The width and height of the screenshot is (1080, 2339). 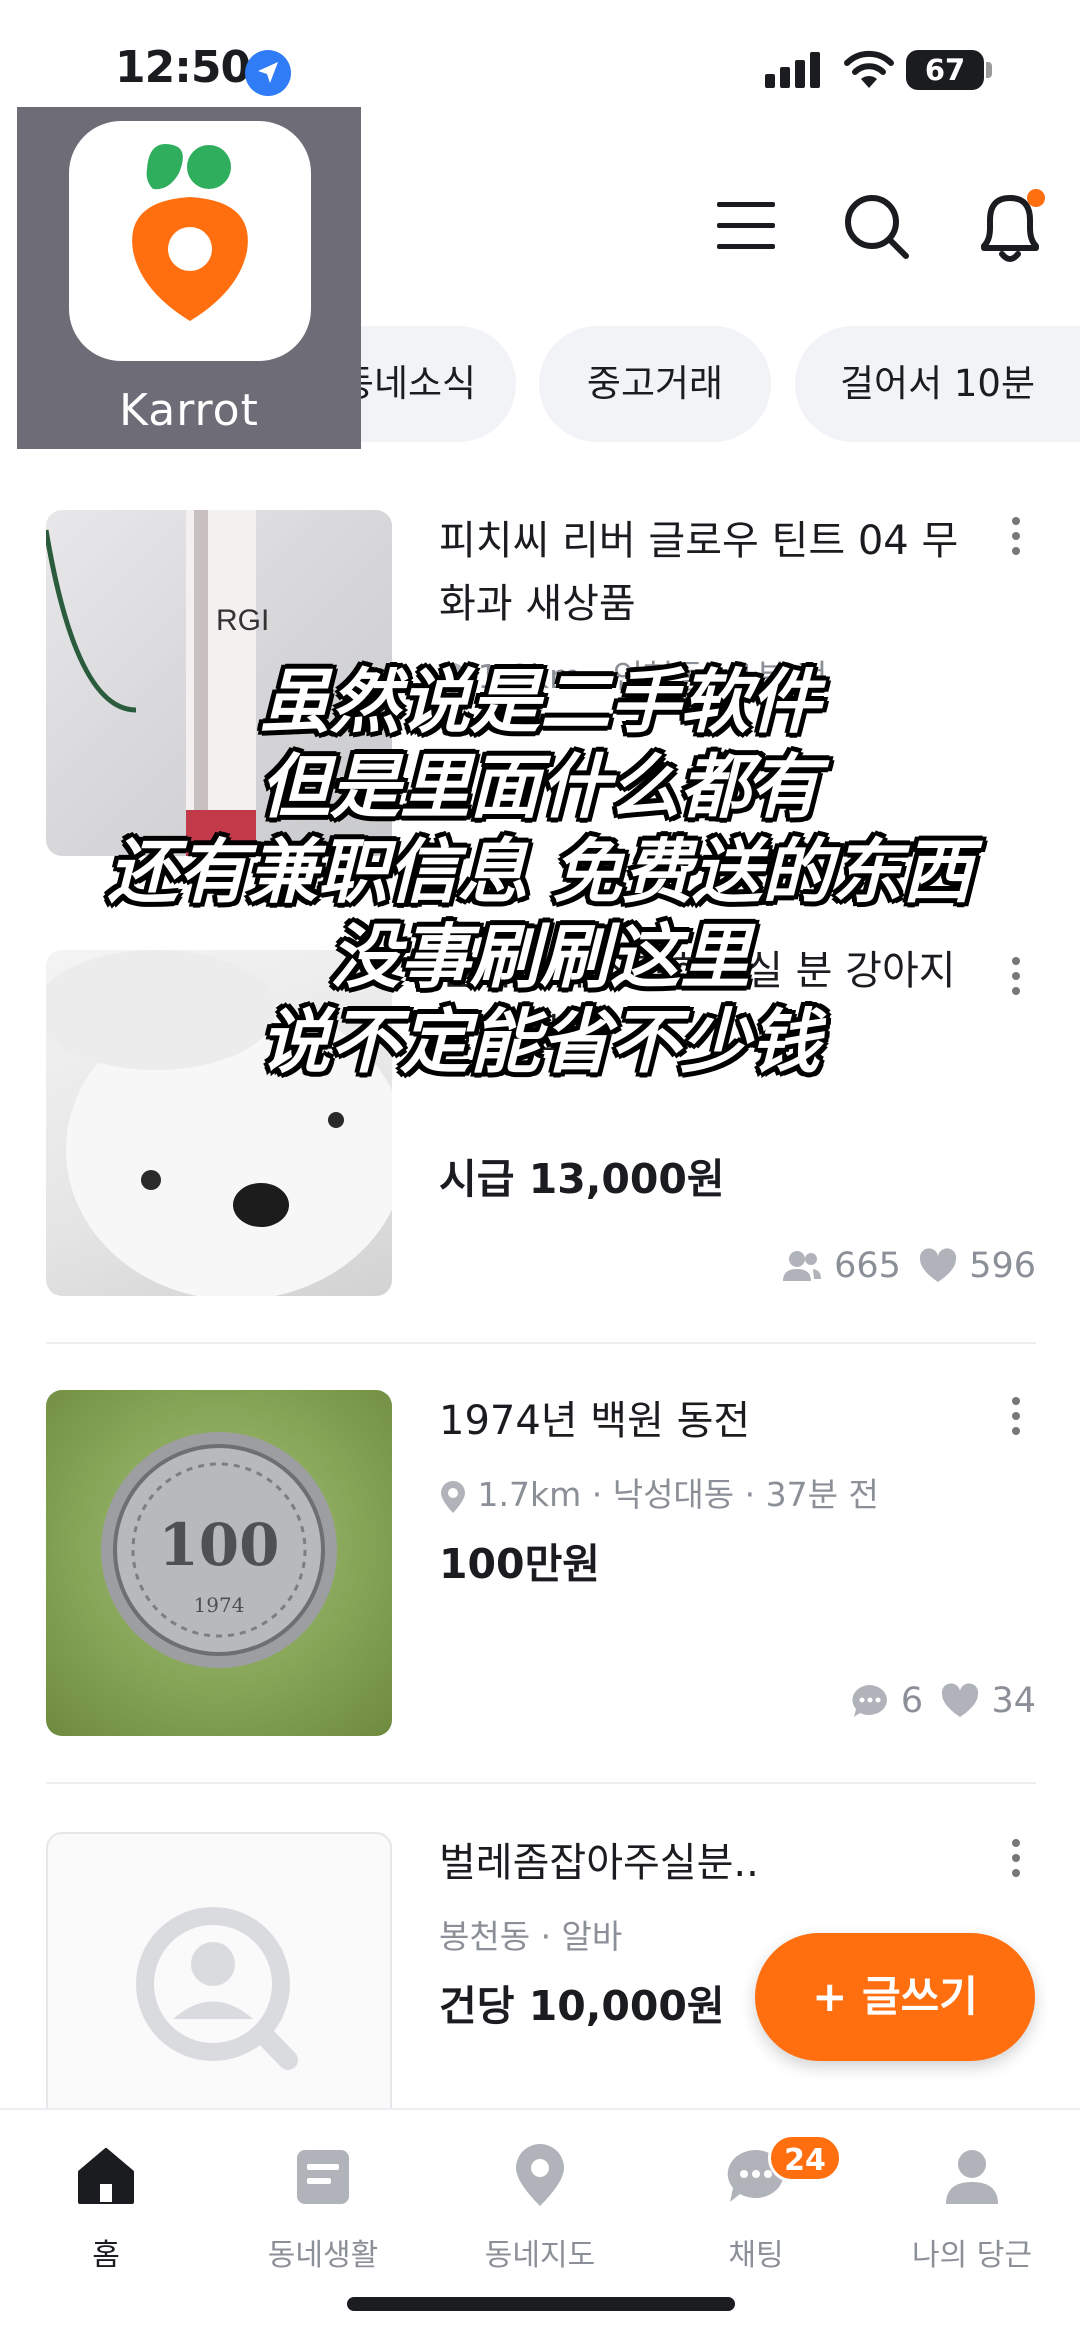 What do you see at coordinates (189, 410) in the screenshot?
I see `app-badge-name: Karrot` at bounding box center [189, 410].